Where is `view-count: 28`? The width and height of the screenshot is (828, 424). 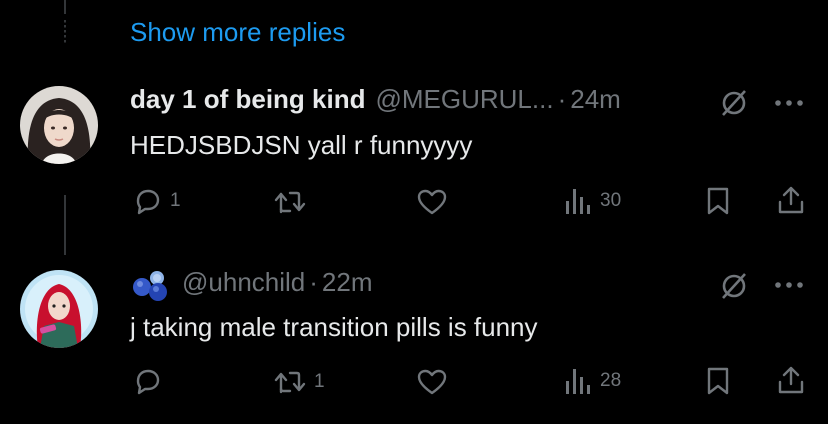
view-count: 28 is located at coordinates (611, 380).